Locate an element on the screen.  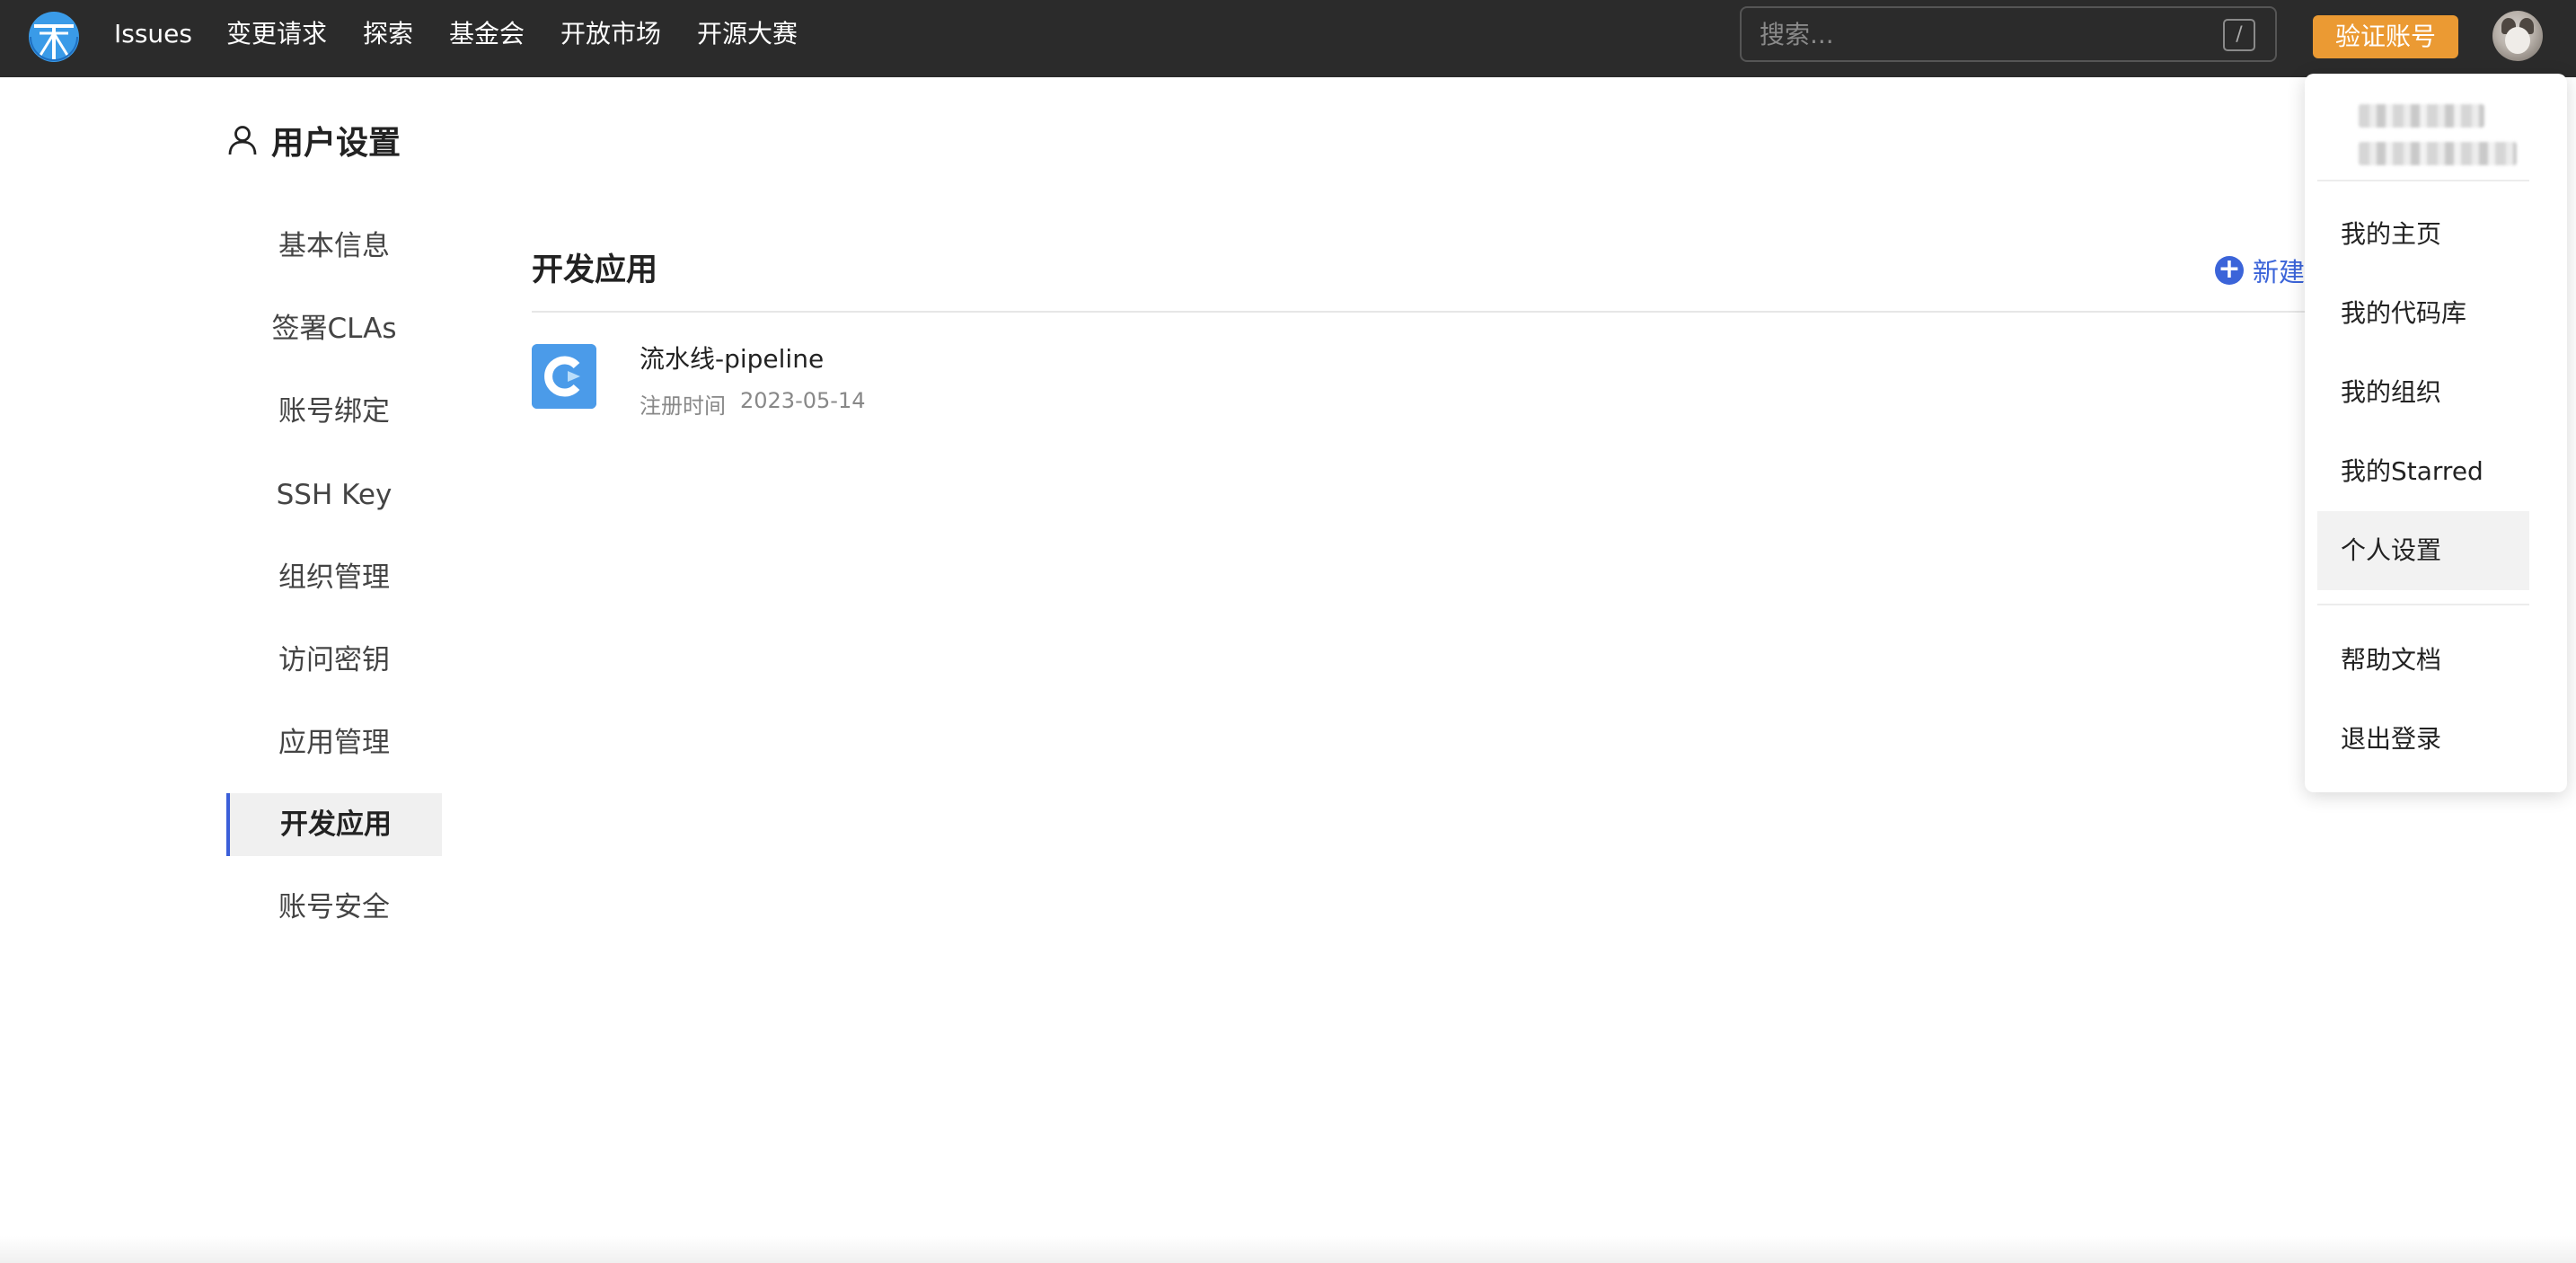
page-title: 开发应用 is located at coordinates (595, 270).